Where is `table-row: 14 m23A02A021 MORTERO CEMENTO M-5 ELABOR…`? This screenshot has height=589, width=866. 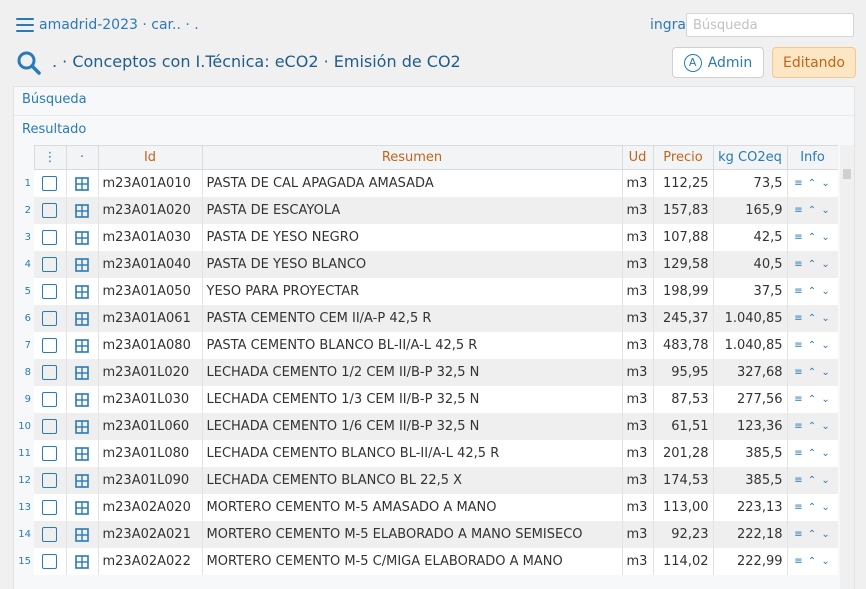
table-row: 14 m23A02A021 MORTERO CEMENTO M-5 ELABOR… is located at coordinates (426, 534).